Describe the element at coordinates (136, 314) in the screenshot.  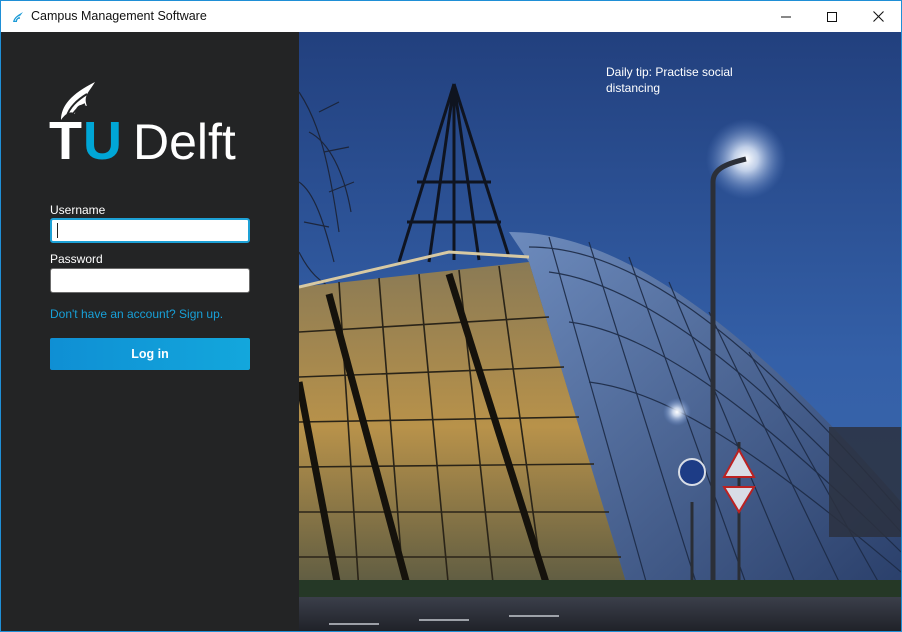
I see `signup-link: Don't have an account? Sign up.` at that location.